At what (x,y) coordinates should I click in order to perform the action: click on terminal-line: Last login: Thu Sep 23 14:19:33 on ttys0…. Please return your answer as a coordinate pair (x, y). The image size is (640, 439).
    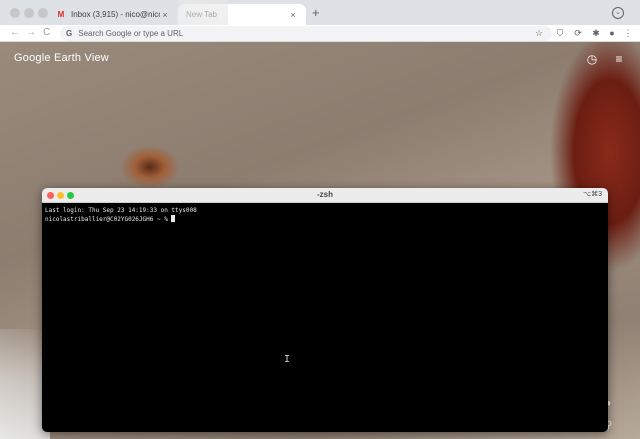
    Looking at the image, I should click on (121, 210).